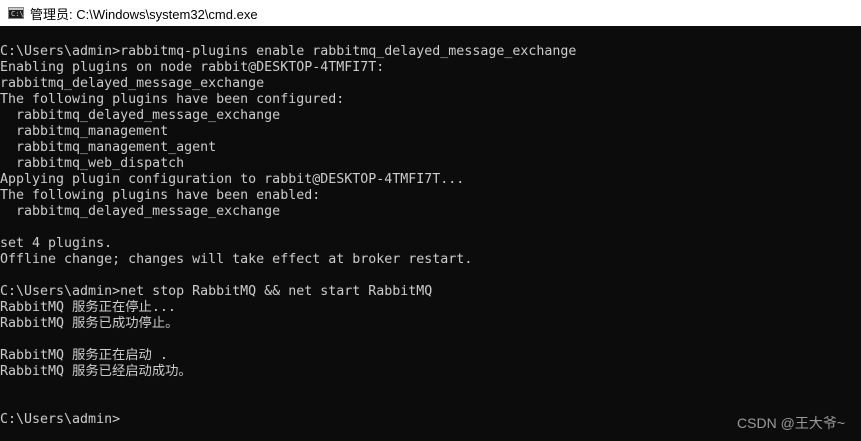 This screenshot has width=861, height=441. What do you see at coordinates (84, 355) in the screenshot?
I see `console-line: RabbitMQ 服务正在启动 .` at bounding box center [84, 355].